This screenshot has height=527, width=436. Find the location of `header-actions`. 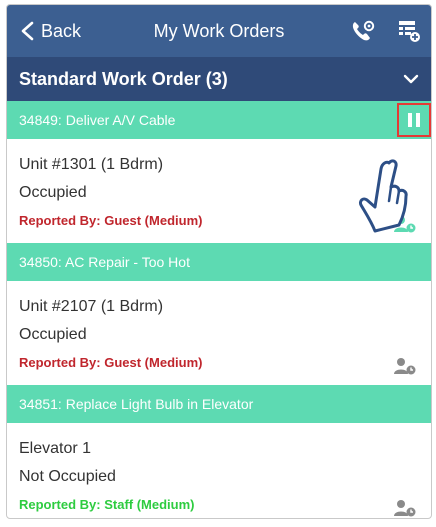

header-actions is located at coordinates (386, 31).